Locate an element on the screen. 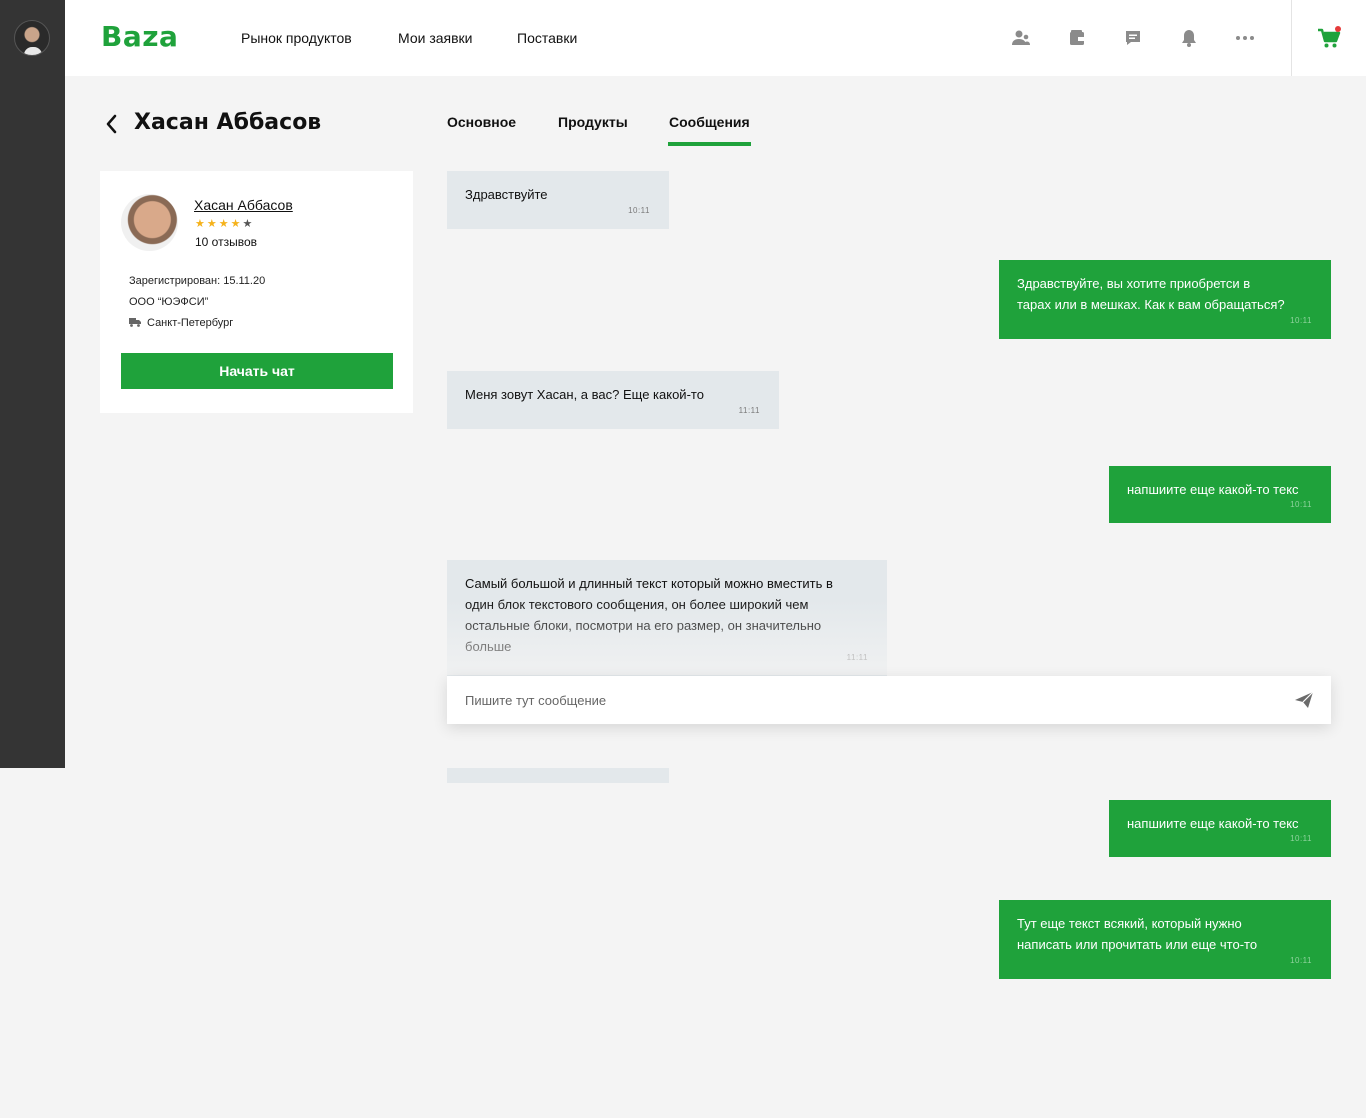 The height and width of the screenshot is (1118, 1366). city-label: Санкт-Петербург is located at coordinates (190, 323).